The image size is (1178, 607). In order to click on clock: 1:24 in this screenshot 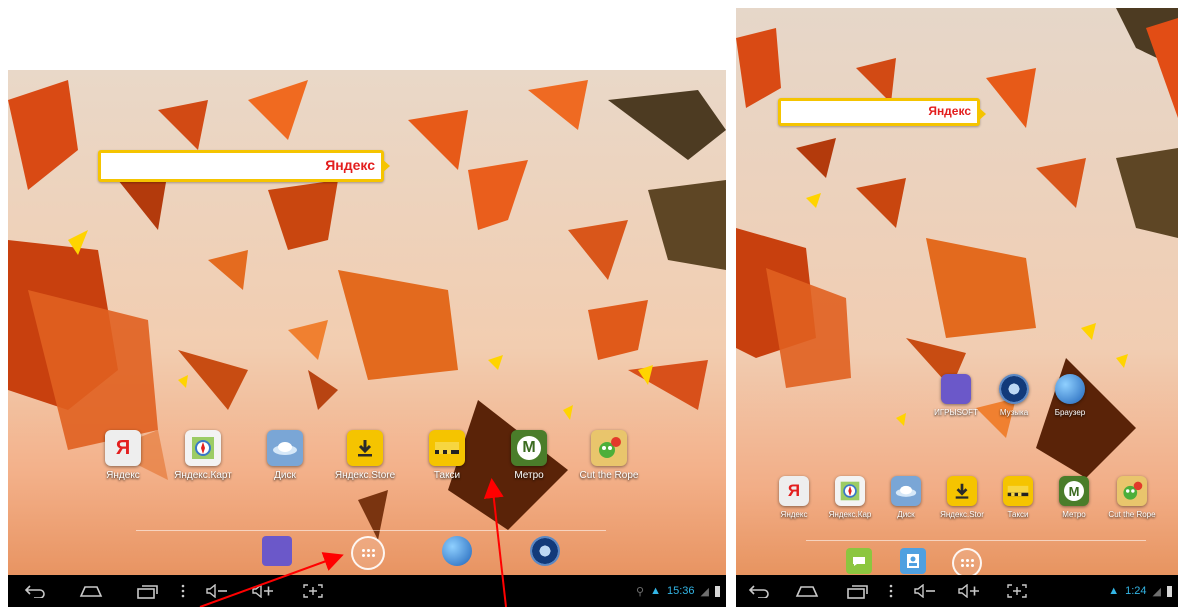, I will do `click(1136, 591)`.